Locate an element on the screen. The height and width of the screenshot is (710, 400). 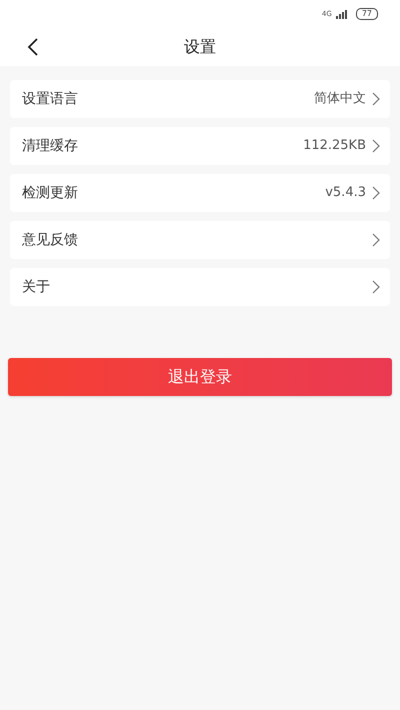
row-value: 简体中文 is located at coordinates (340, 99).